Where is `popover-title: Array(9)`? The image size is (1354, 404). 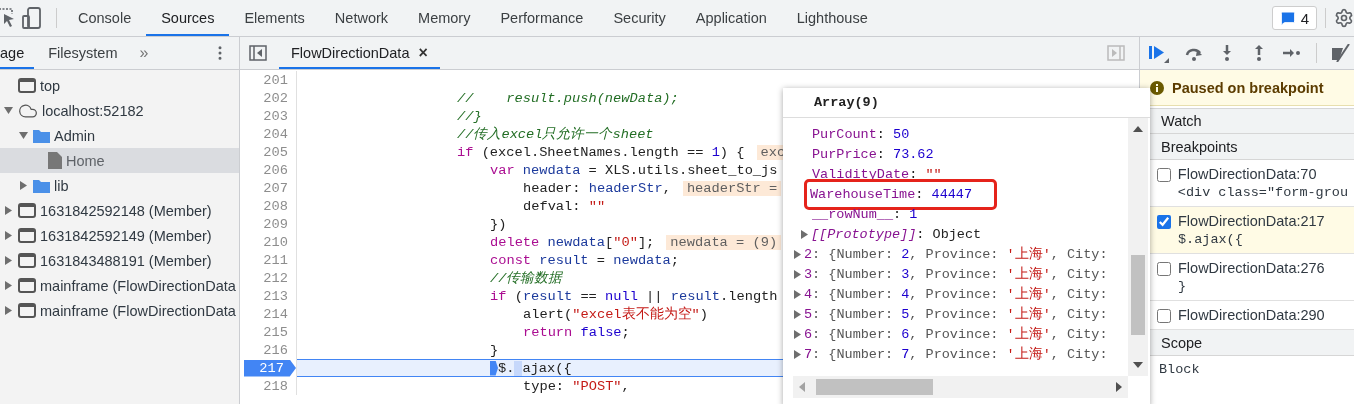
popover-title: Array(9) is located at coordinates (846, 102).